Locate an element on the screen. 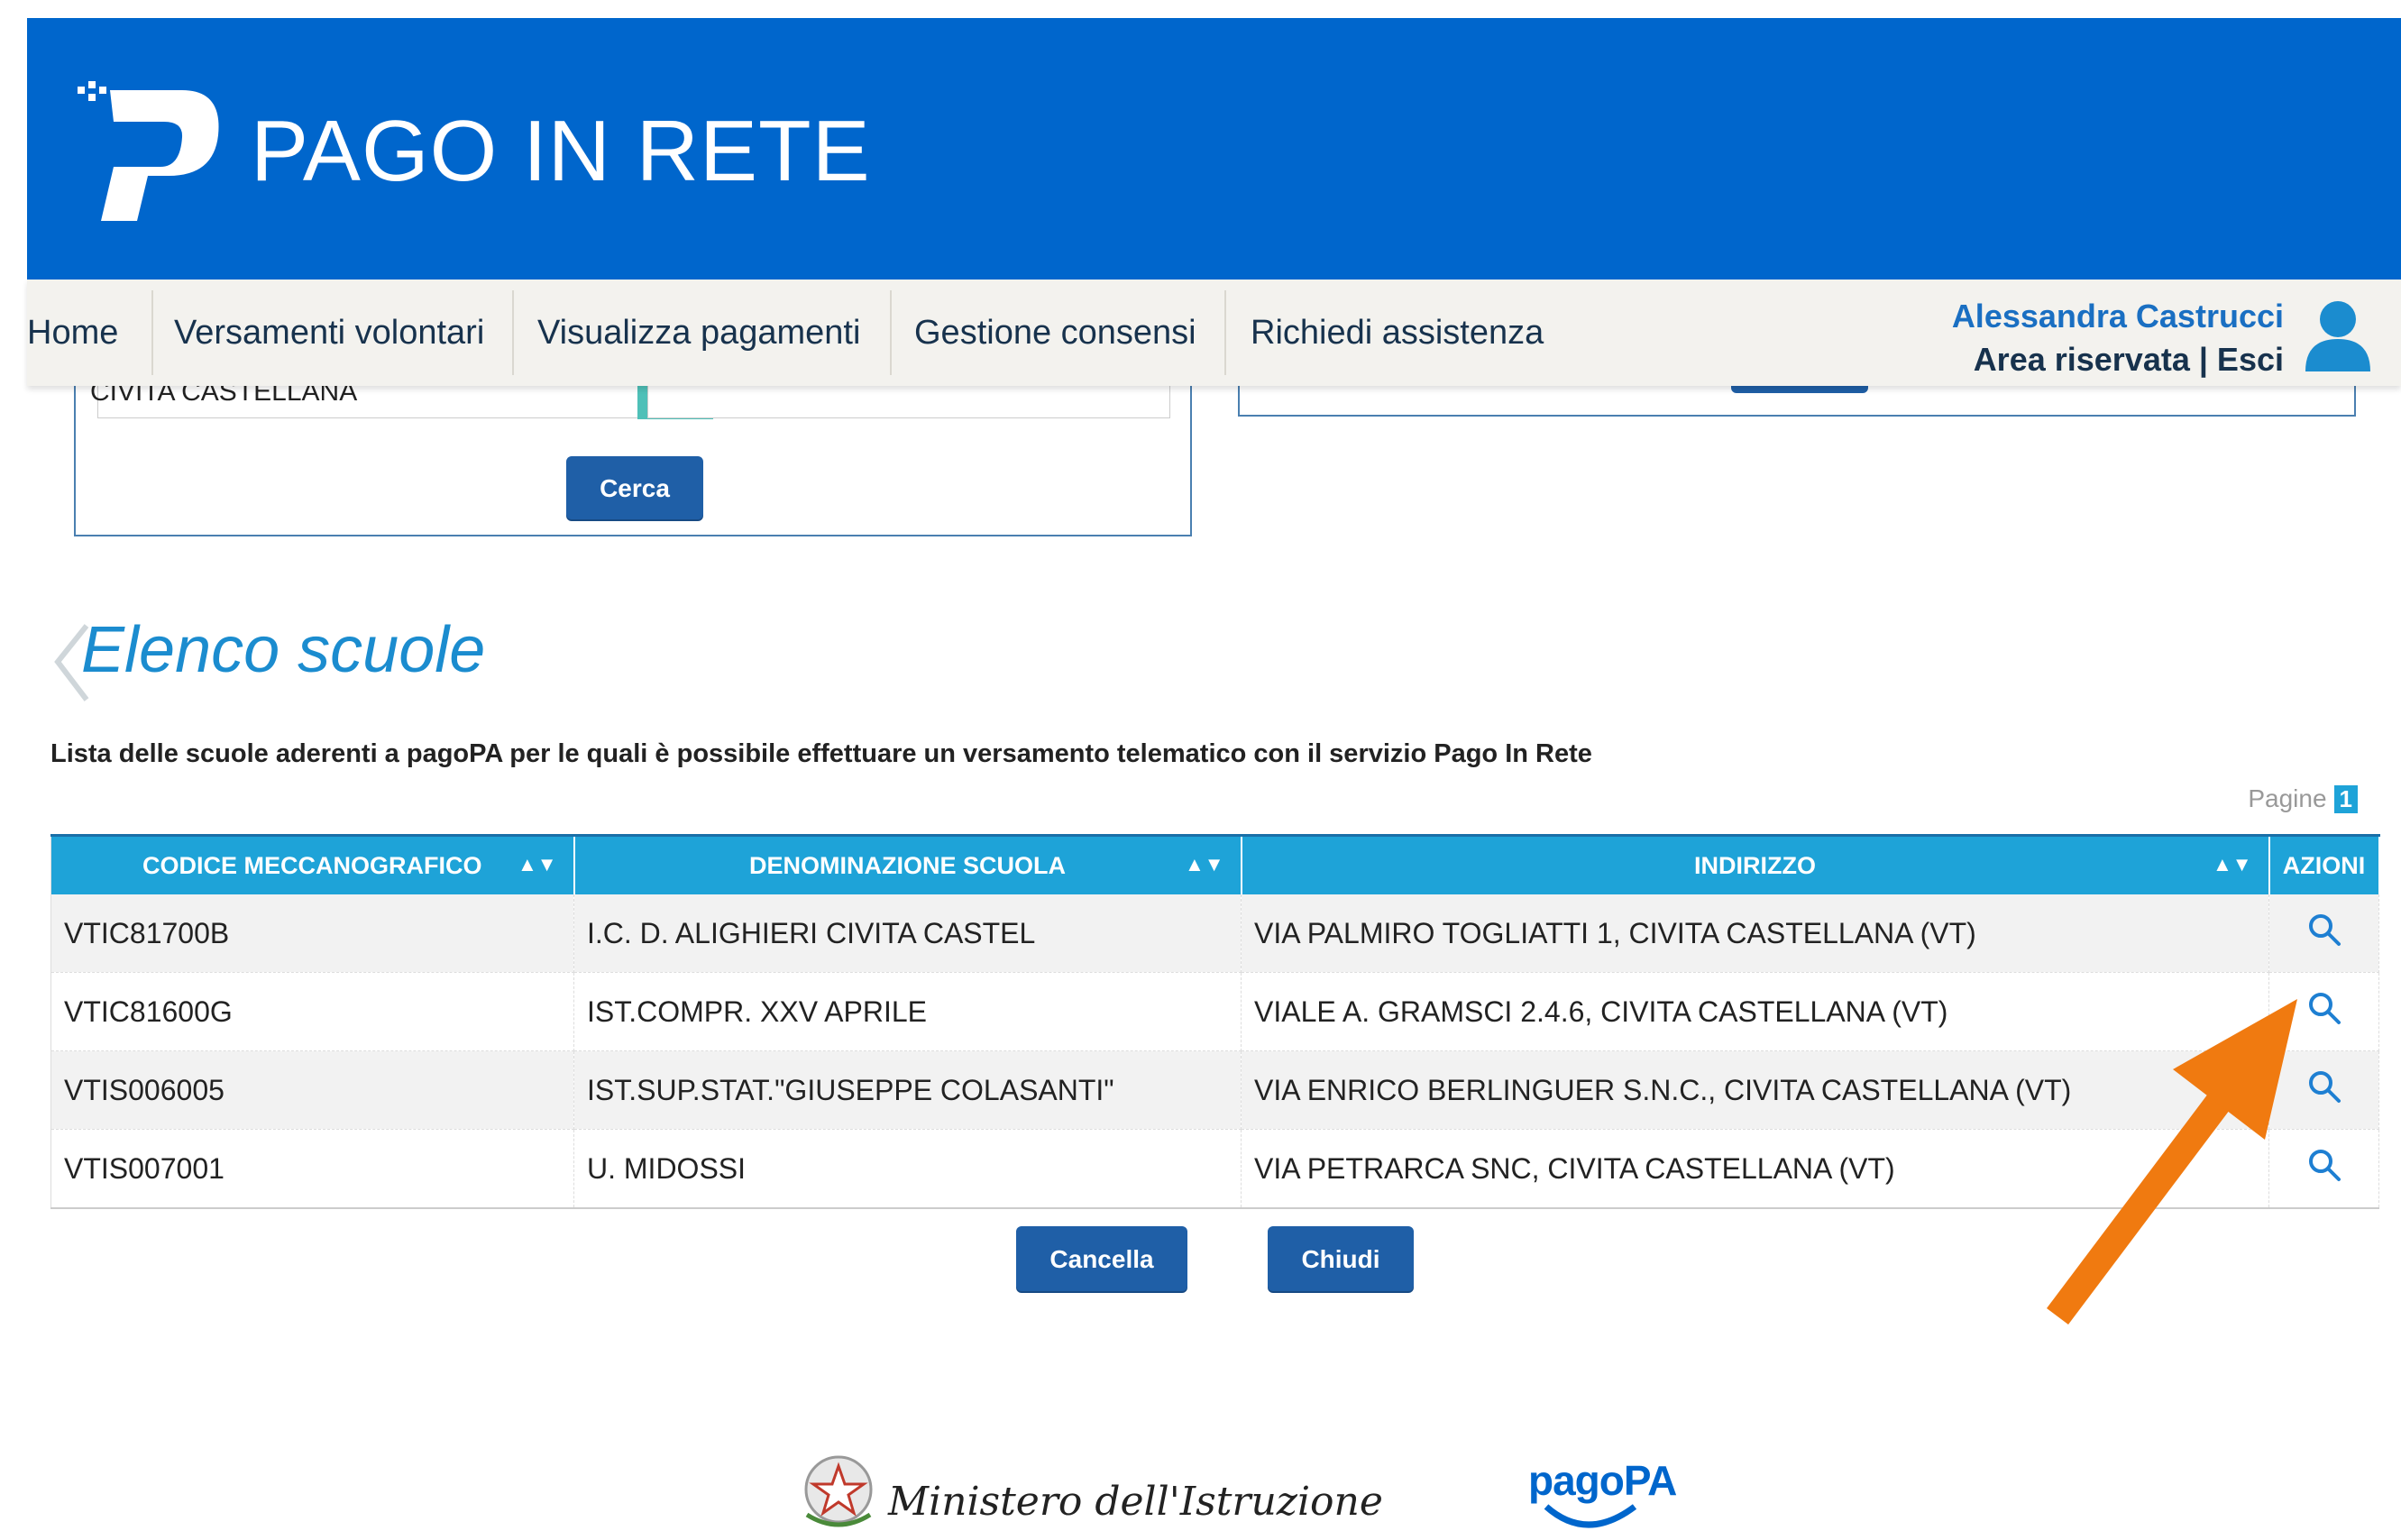 This screenshot has height=1540, width=2401. column-header-indirizzo: INDIRIZZO ▲▼ is located at coordinates (1755, 864).